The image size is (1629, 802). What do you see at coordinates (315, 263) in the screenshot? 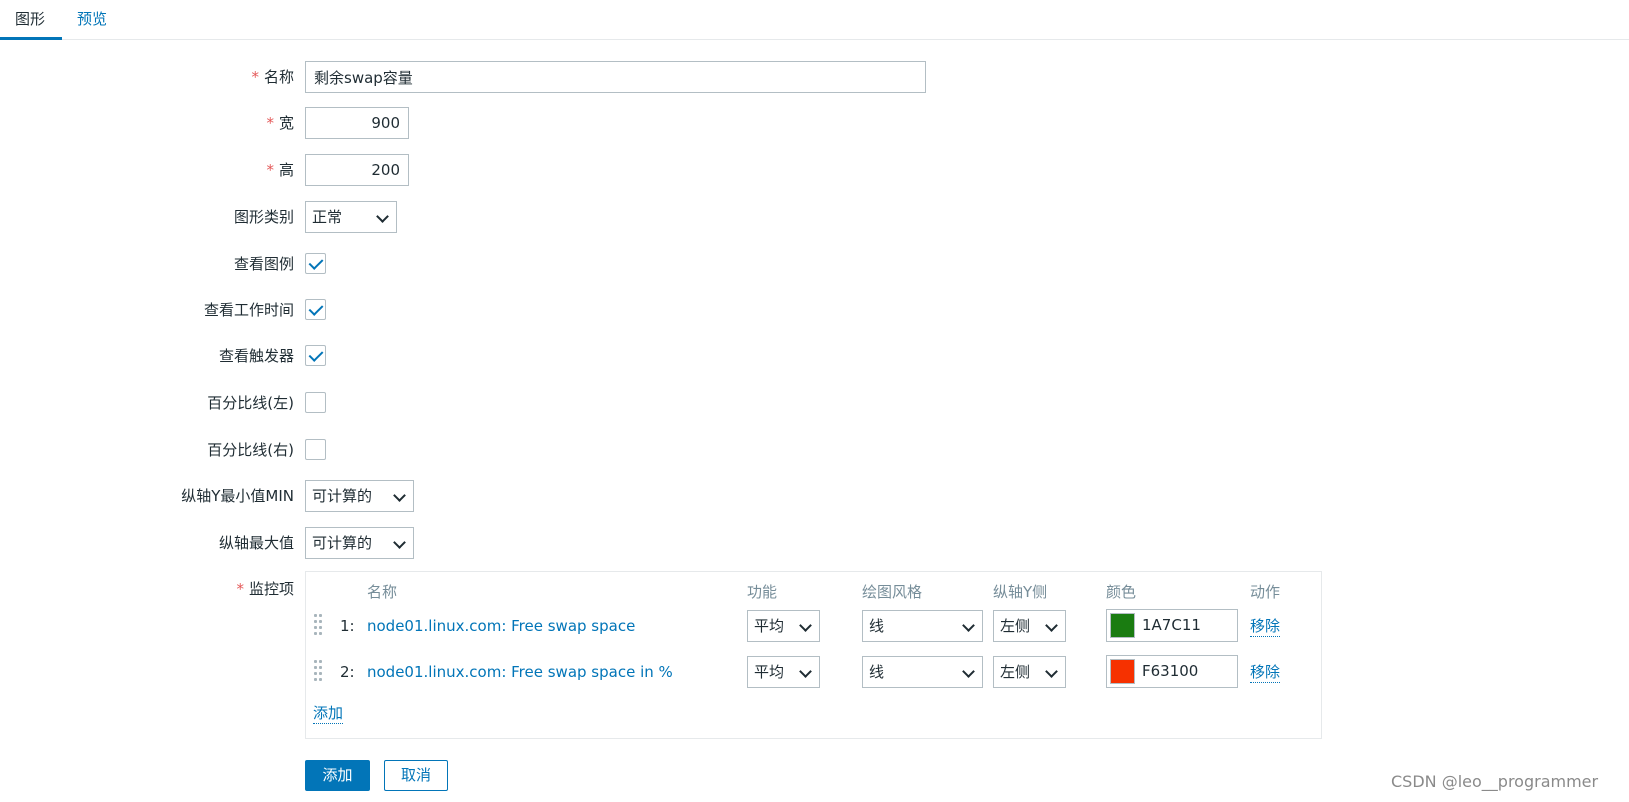
I see `show-legend-checkbox` at bounding box center [315, 263].